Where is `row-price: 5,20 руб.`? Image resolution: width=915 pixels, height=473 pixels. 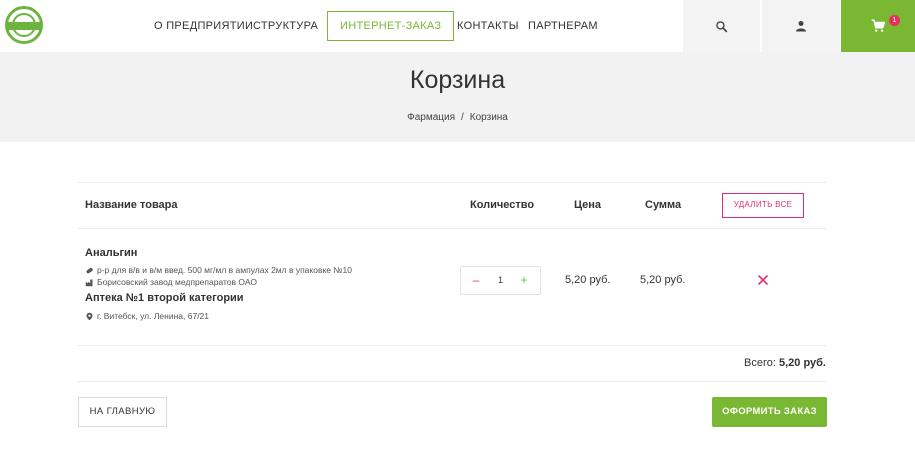 row-price: 5,20 руб. is located at coordinates (588, 280).